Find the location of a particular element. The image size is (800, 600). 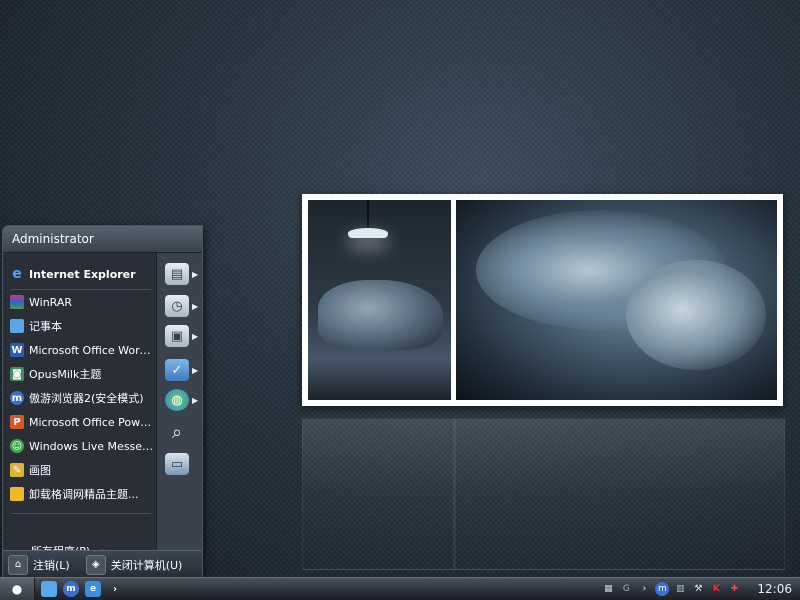

network-tray-icon: ▥ is located at coordinates (680, 589).